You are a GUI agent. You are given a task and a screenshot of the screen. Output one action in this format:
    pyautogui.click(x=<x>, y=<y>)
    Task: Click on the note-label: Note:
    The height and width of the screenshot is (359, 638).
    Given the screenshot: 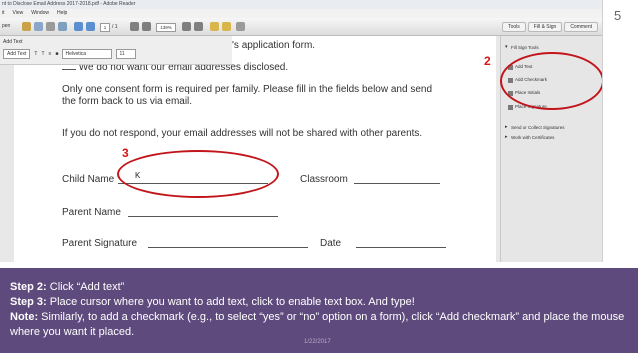 What is the action you would take?
    pyautogui.click(x=24, y=317)
    